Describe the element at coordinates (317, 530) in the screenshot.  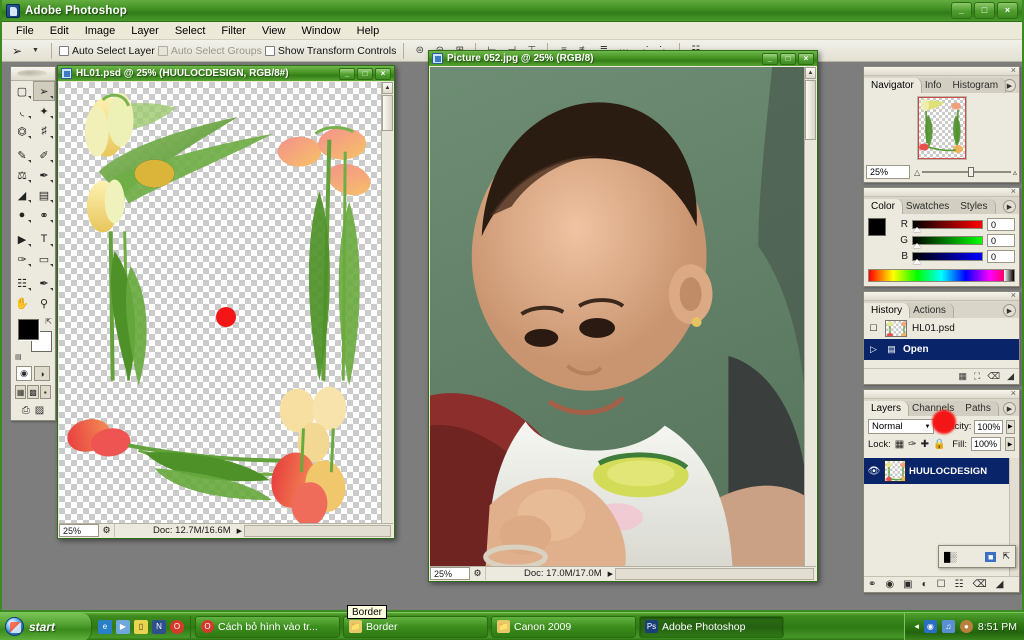
I see `doc-hl01-hscrollbar` at that location.